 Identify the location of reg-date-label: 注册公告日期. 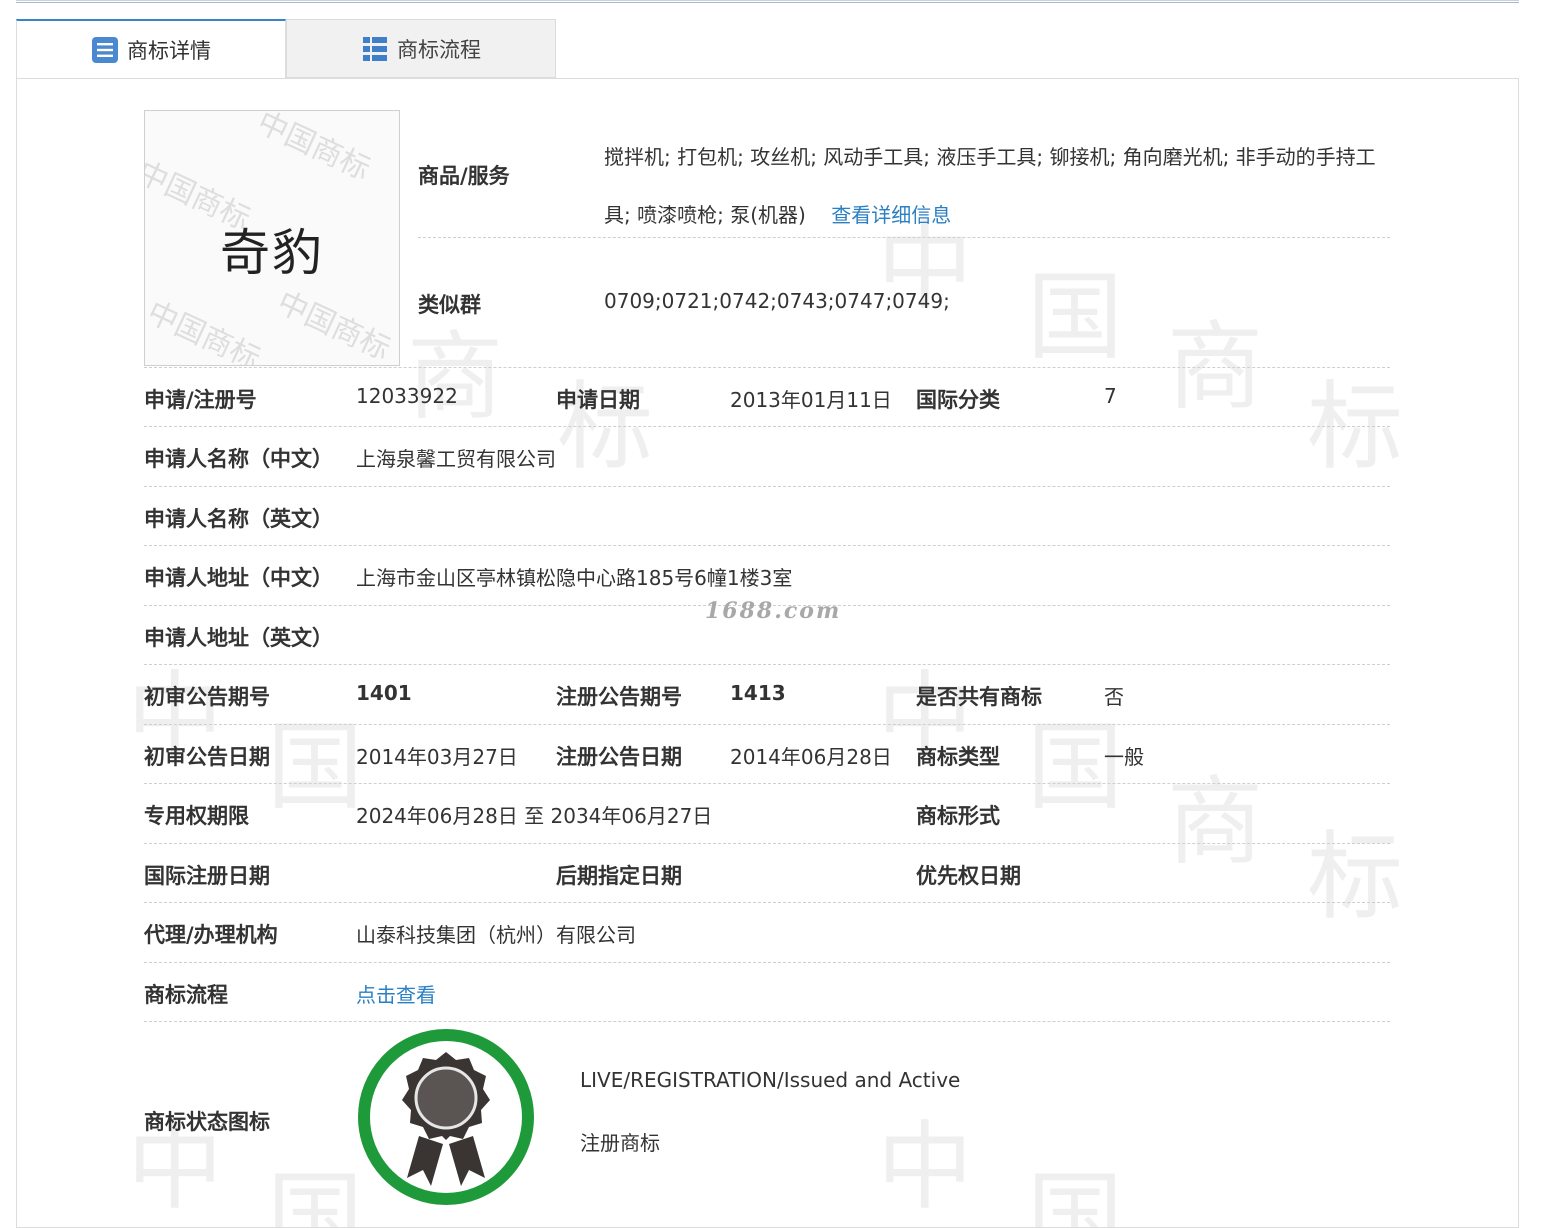
(619, 757).